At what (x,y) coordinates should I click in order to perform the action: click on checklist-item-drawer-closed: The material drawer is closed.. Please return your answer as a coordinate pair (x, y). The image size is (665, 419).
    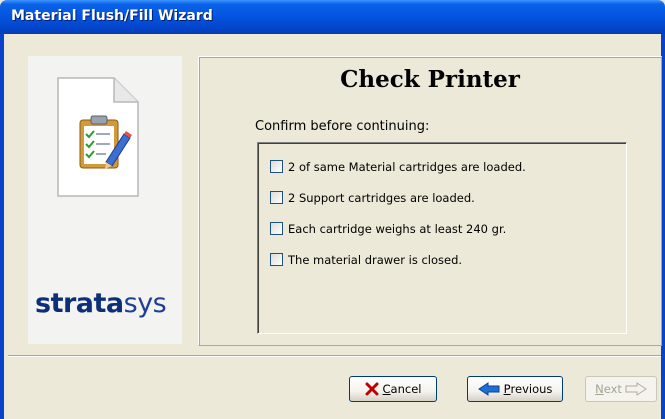
    Looking at the image, I should click on (366, 259).